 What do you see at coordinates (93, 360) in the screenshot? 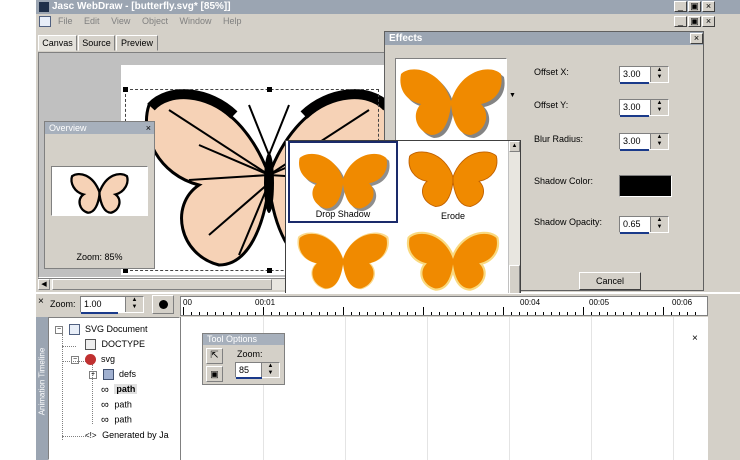
I see `tree-item-svg: − svg` at bounding box center [93, 360].